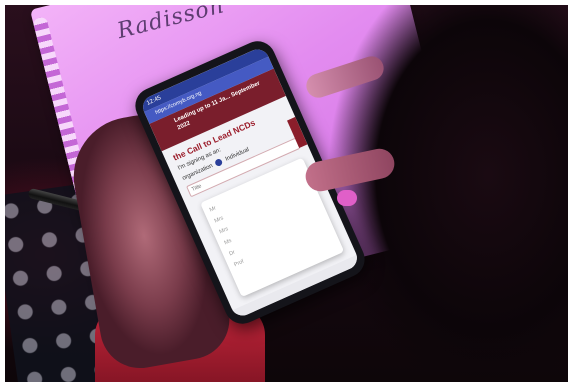 The image size is (573, 387). What do you see at coordinates (219, 162) in the screenshot?
I see `individual-radio` at bounding box center [219, 162].